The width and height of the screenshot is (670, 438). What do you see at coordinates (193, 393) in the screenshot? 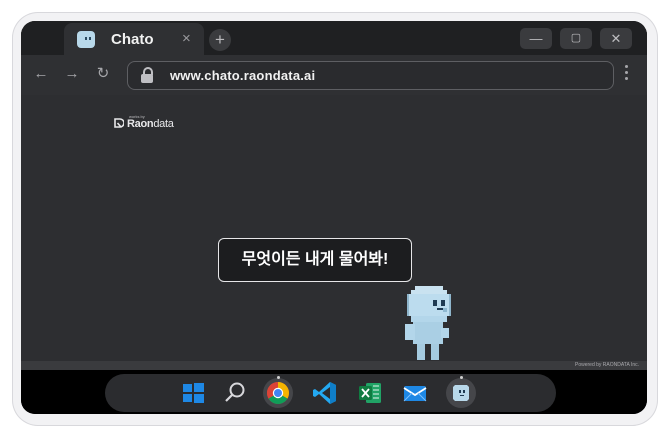
I see `windows-start-icon` at bounding box center [193, 393].